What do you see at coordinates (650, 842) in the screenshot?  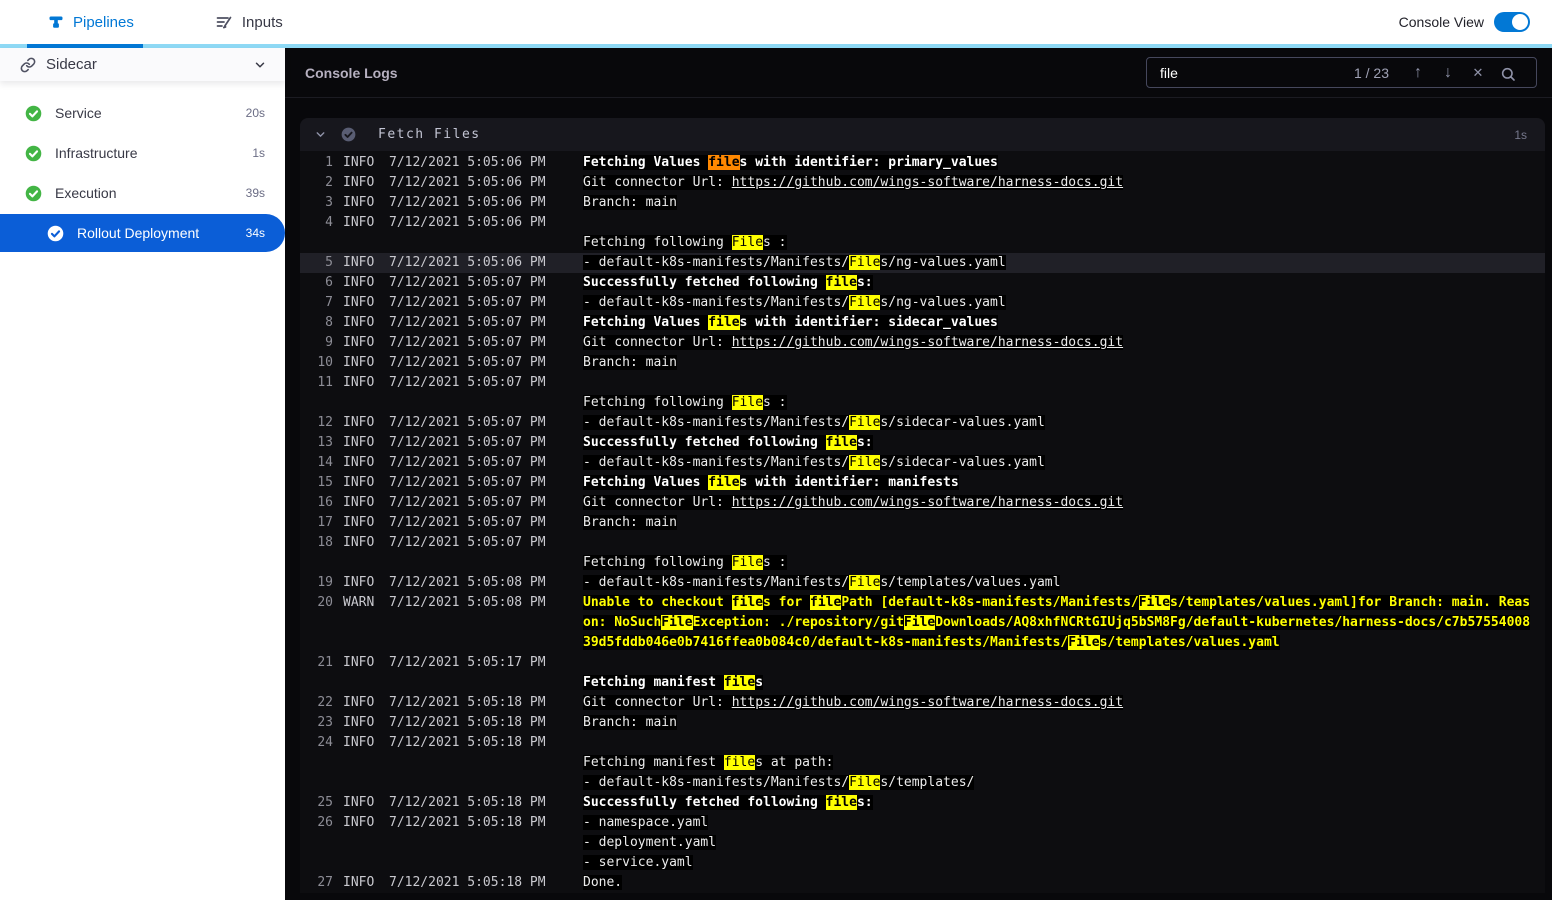 I see `log-text: - deployment.yaml` at bounding box center [650, 842].